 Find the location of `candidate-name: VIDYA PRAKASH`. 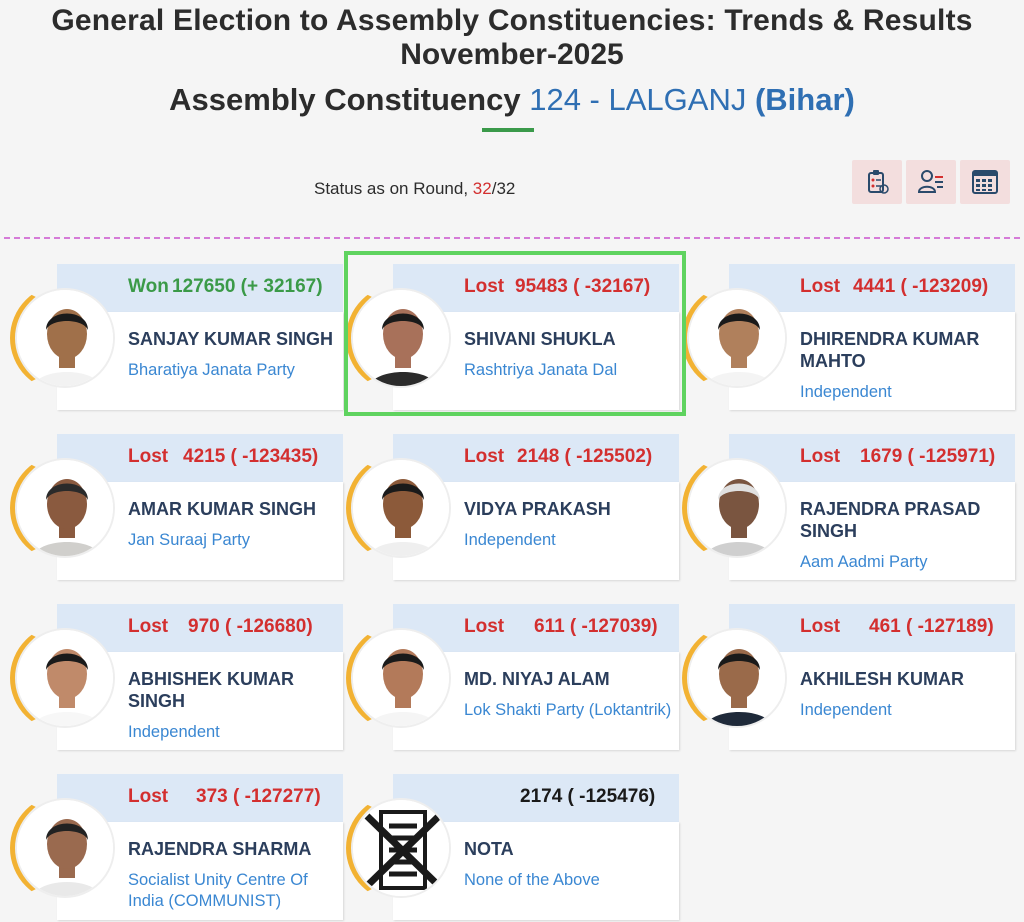

candidate-name: VIDYA PRAKASH is located at coordinates (537, 509).